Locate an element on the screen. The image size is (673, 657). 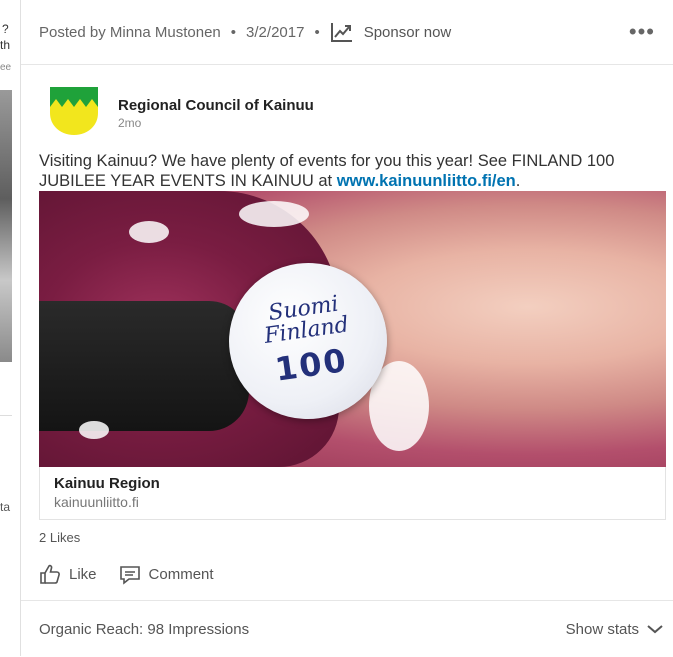
comment-label: Comment is located at coordinates (181, 574).